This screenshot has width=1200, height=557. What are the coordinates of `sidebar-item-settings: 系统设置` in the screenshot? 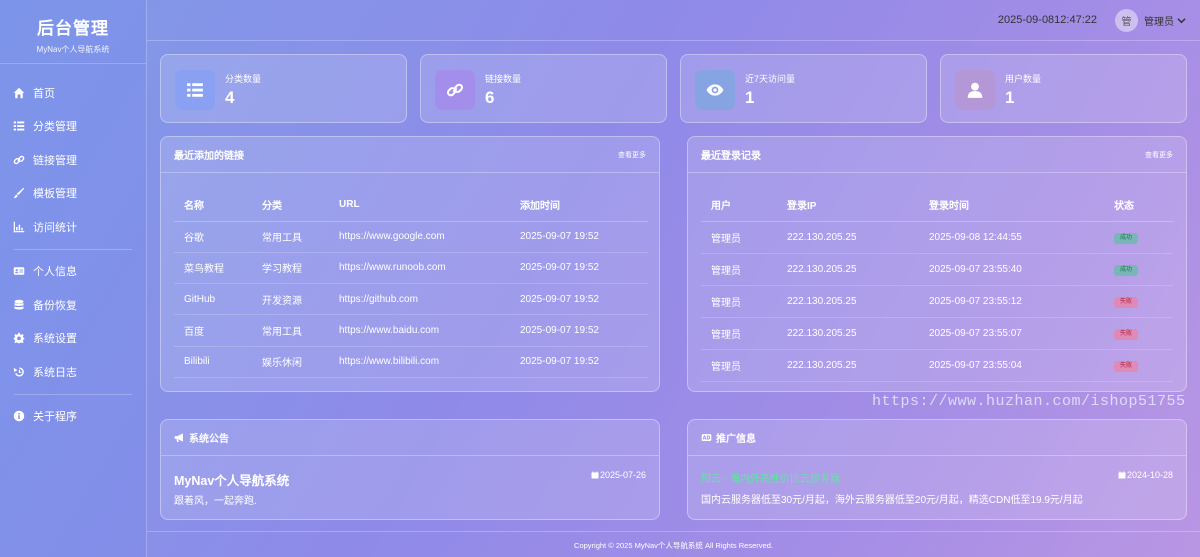 It's located at (73, 339).